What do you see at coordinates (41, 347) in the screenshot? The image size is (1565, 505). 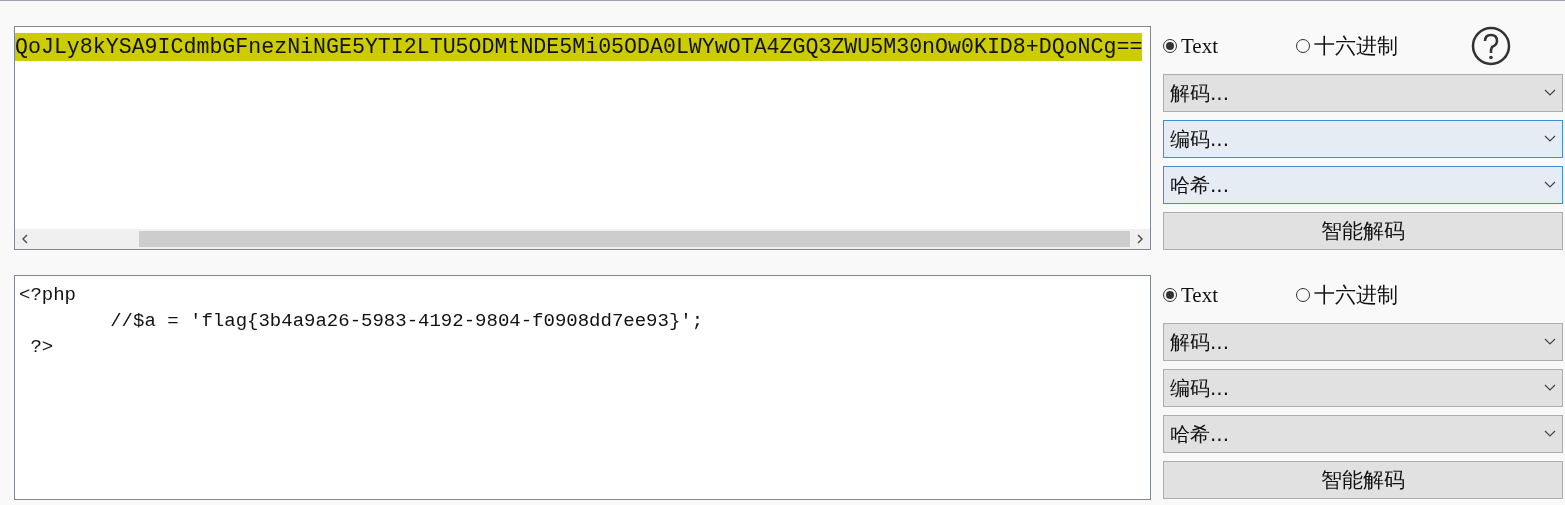 I see `code-line: ?>` at bounding box center [41, 347].